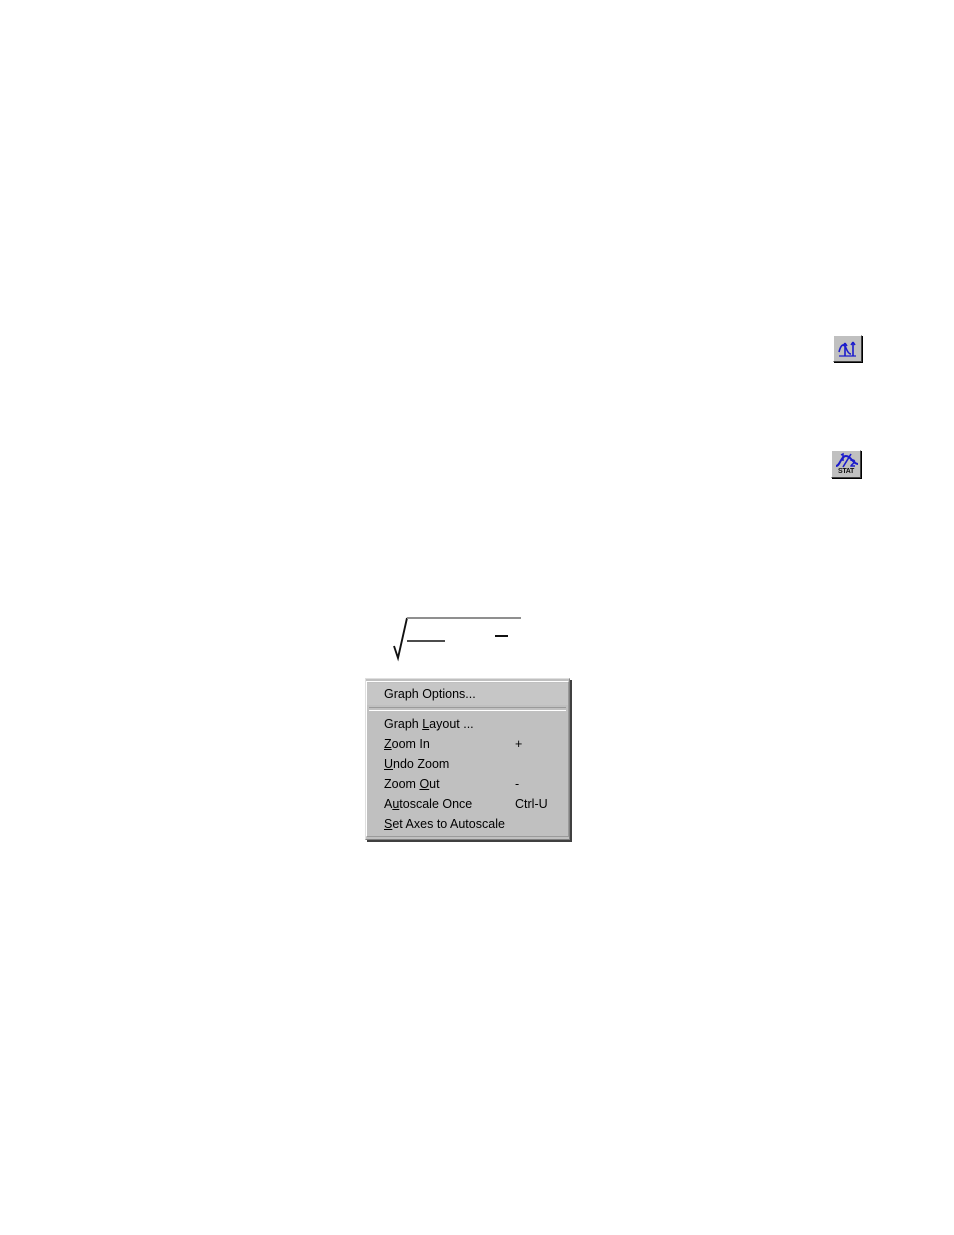 Image resolution: width=954 pixels, height=1235 pixels. What do you see at coordinates (389, 764) in the screenshot?
I see `menu-accelerator-char: U` at bounding box center [389, 764].